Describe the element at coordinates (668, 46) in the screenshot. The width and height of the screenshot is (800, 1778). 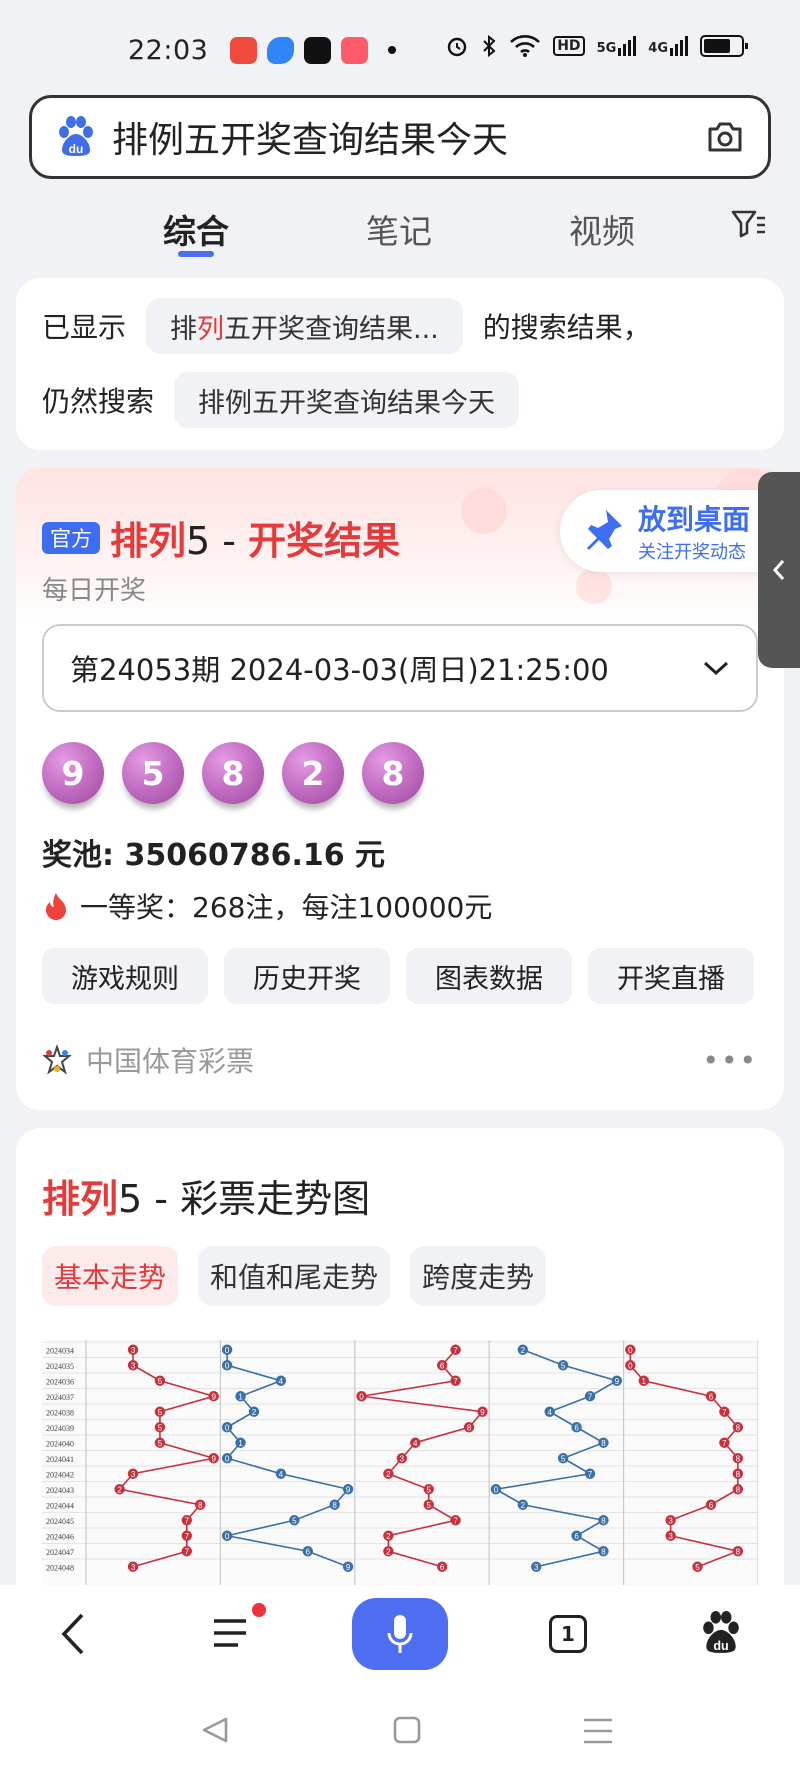
I see `signal-4g-icon: 4G` at that location.